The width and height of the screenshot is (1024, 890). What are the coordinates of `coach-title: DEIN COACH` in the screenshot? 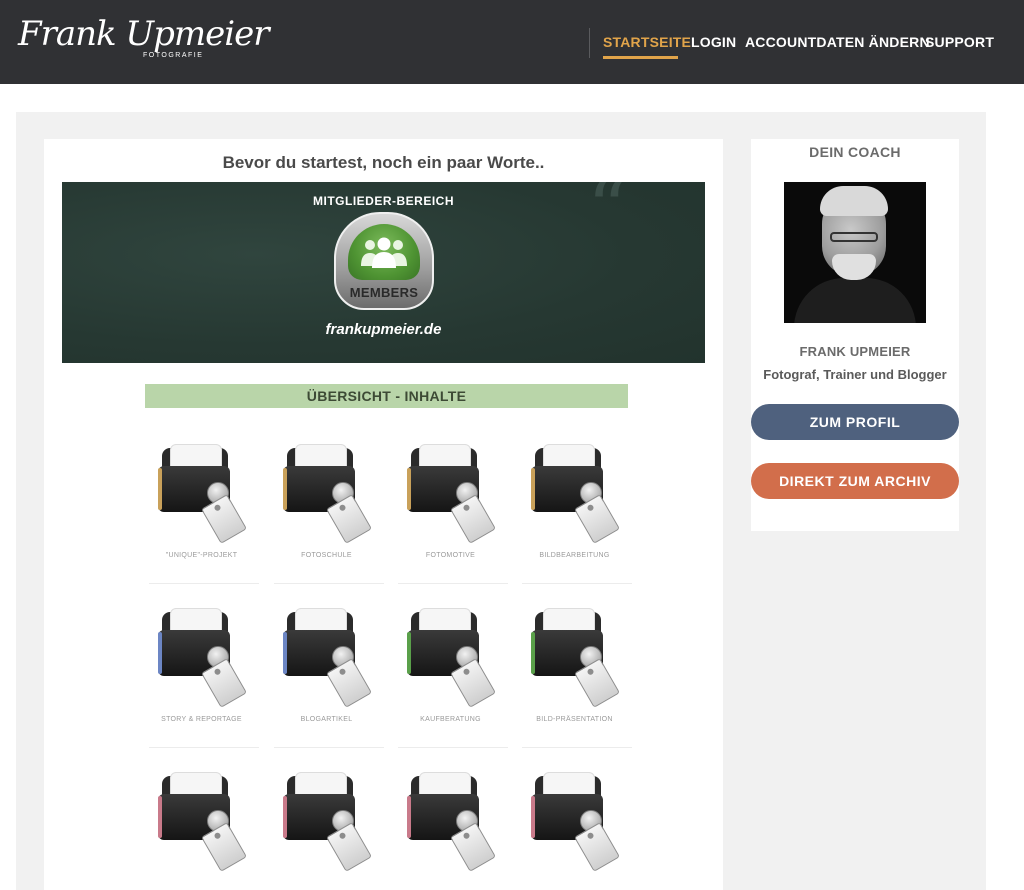 It's located at (855, 152).